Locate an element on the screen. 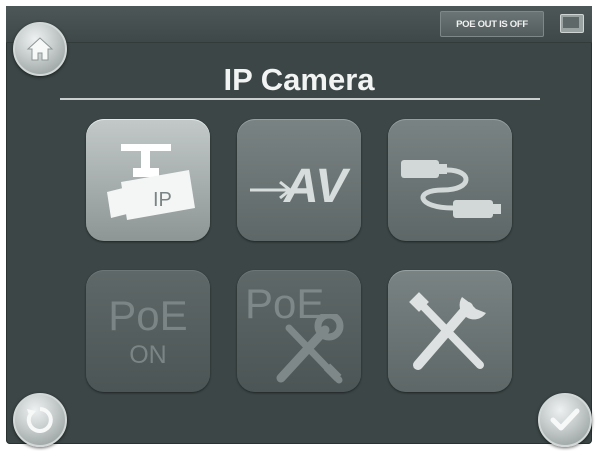 Image resolution: width=598 pixels, height=451 pixels. title-divider is located at coordinates (300, 99).